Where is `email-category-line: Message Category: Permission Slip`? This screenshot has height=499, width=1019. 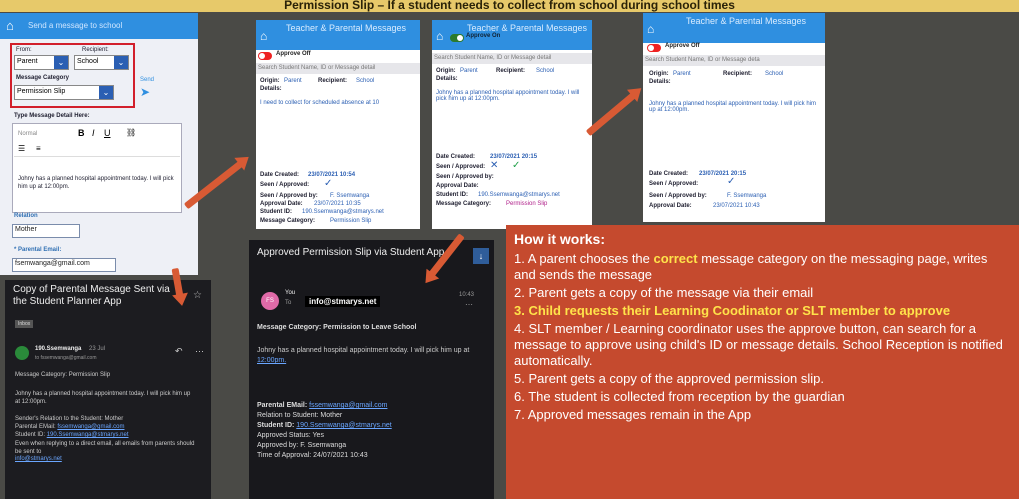 email-category-line: Message Category: Permission Slip is located at coordinates (63, 375).